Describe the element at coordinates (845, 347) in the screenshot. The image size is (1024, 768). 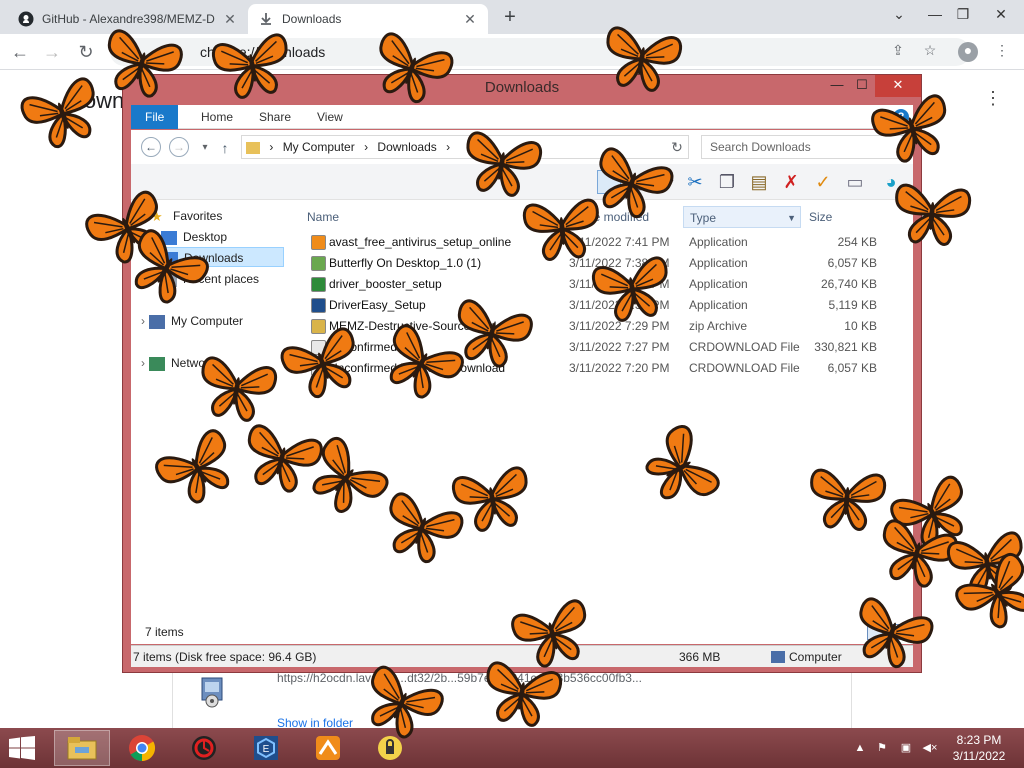
I see `file-size: 330,821 KB` at that location.